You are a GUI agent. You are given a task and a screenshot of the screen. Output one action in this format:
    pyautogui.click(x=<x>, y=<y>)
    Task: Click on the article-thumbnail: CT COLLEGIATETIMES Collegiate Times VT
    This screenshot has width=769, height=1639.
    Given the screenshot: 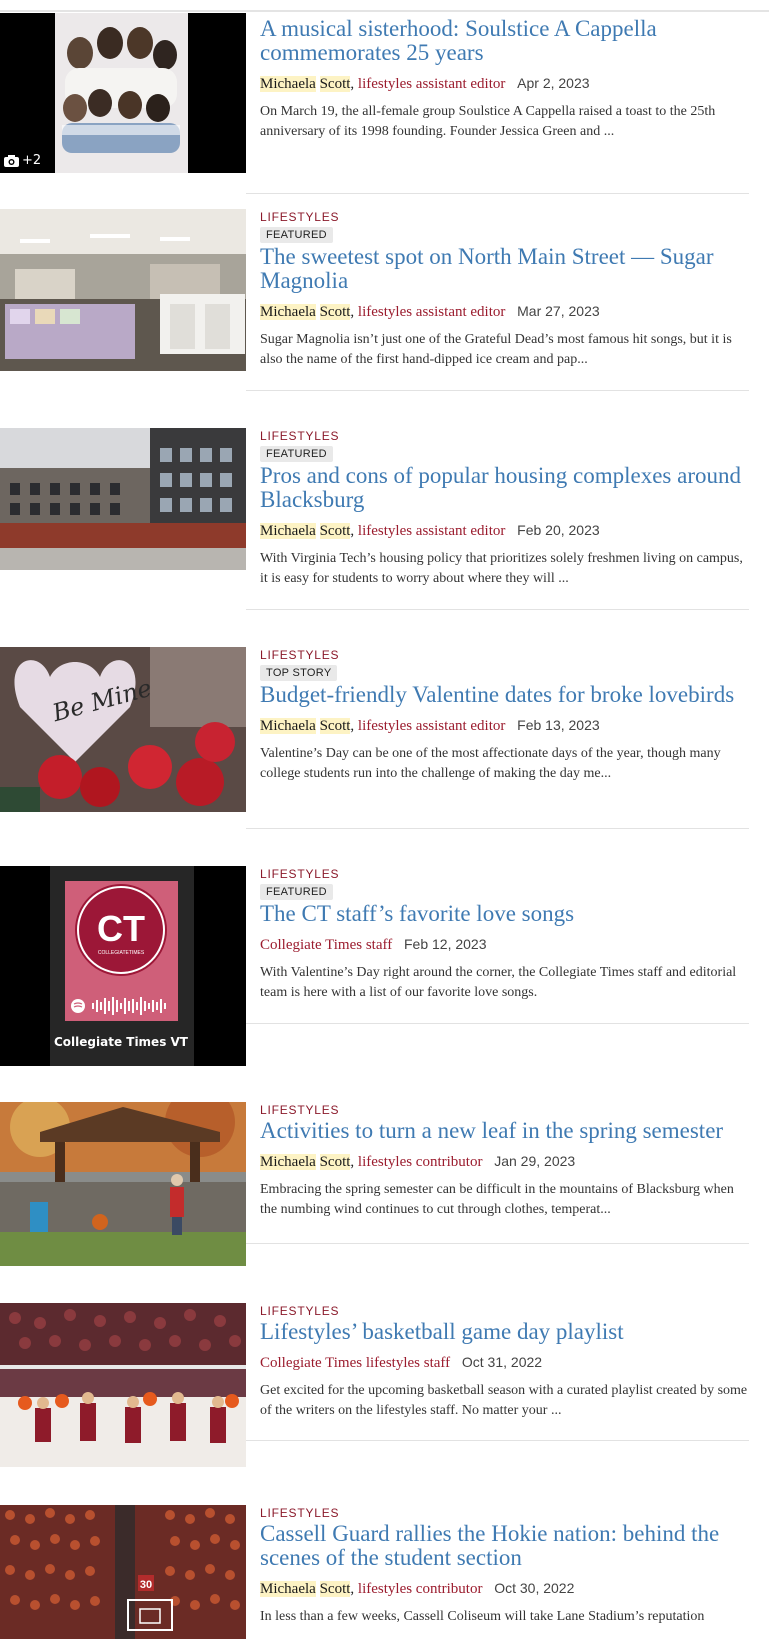 What is the action you would take?
    pyautogui.click(x=123, y=966)
    